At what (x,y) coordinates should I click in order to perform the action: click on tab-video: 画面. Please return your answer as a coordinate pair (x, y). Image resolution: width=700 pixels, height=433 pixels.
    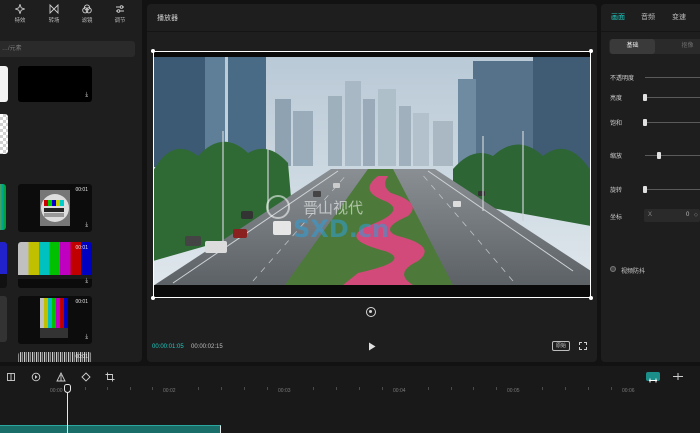
    Looking at the image, I should click on (618, 17).